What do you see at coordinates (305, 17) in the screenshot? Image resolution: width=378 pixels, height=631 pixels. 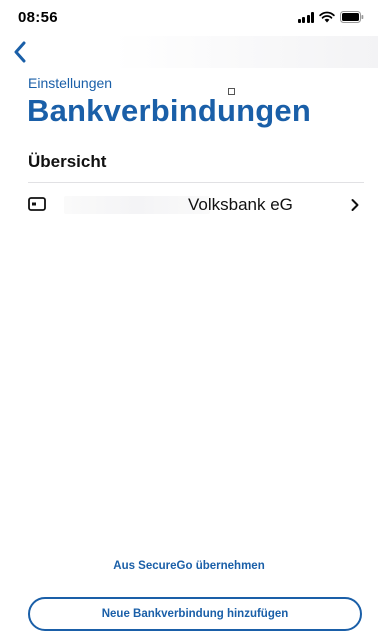 I see `signal-icon` at bounding box center [305, 17].